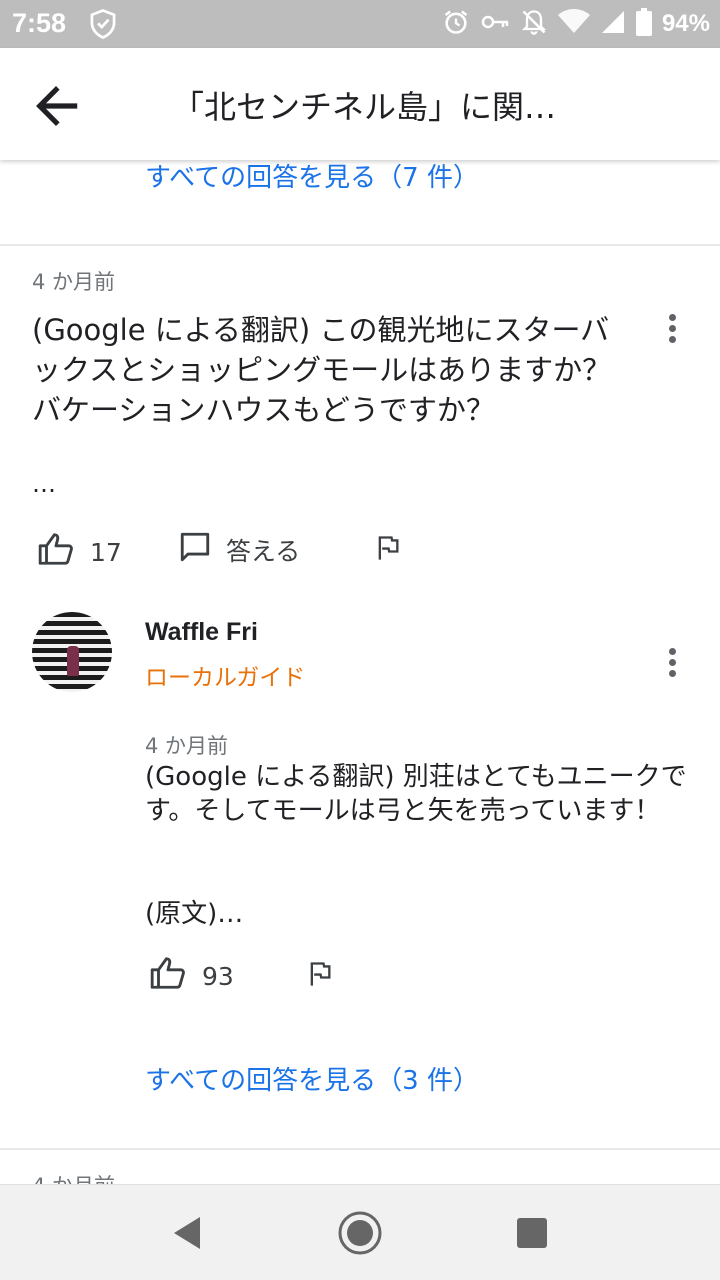 The image size is (720, 1280). I want to click on wifi-icon, so click(573, 24).